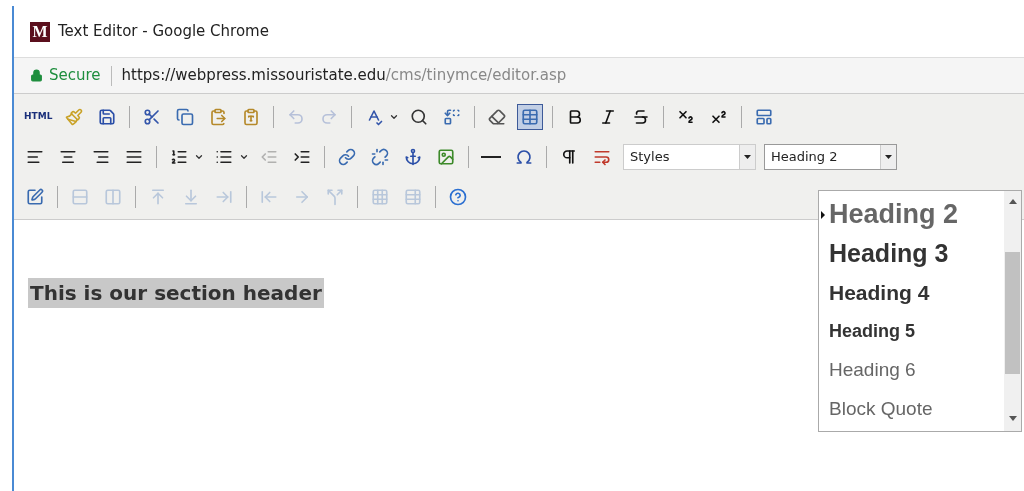 The image size is (1024, 491). Describe the element at coordinates (1012, 201) in the screenshot. I see `scroll-up-icon` at that location.